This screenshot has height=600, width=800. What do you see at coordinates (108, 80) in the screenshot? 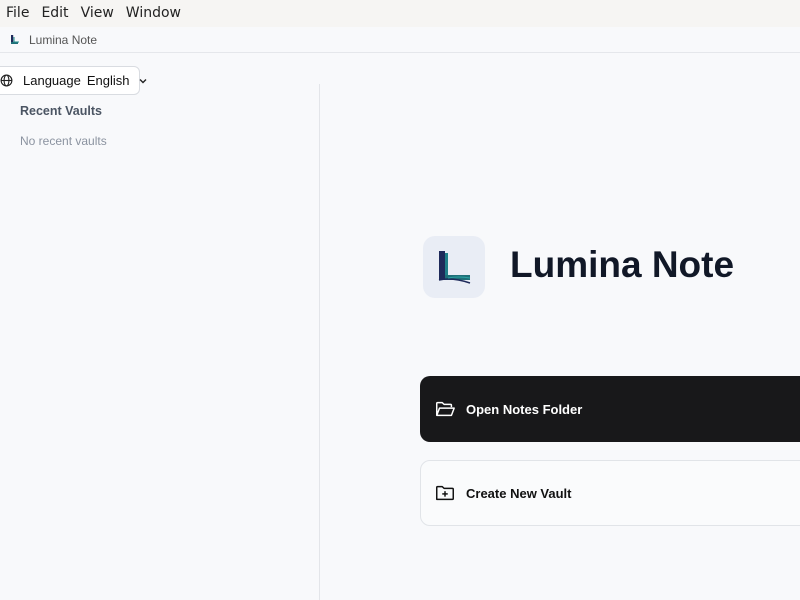
I see `language-value: English` at bounding box center [108, 80].